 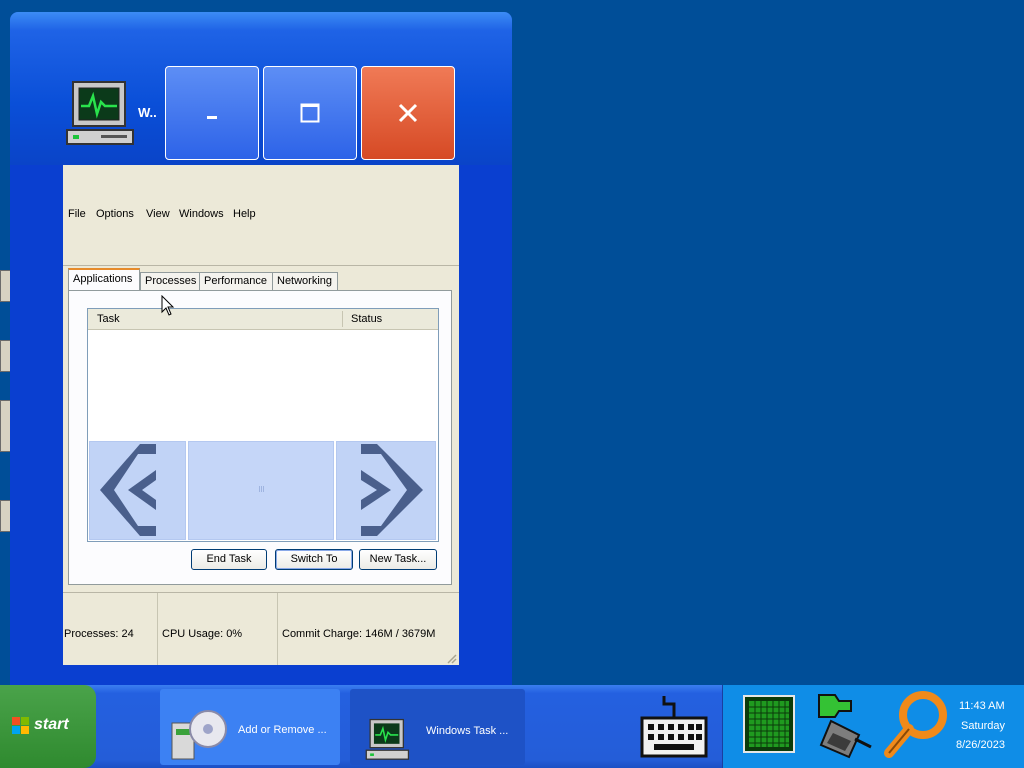 What do you see at coordinates (199, 735) in the screenshot?
I see `cd-install-icon` at bounding box center [199, 735].